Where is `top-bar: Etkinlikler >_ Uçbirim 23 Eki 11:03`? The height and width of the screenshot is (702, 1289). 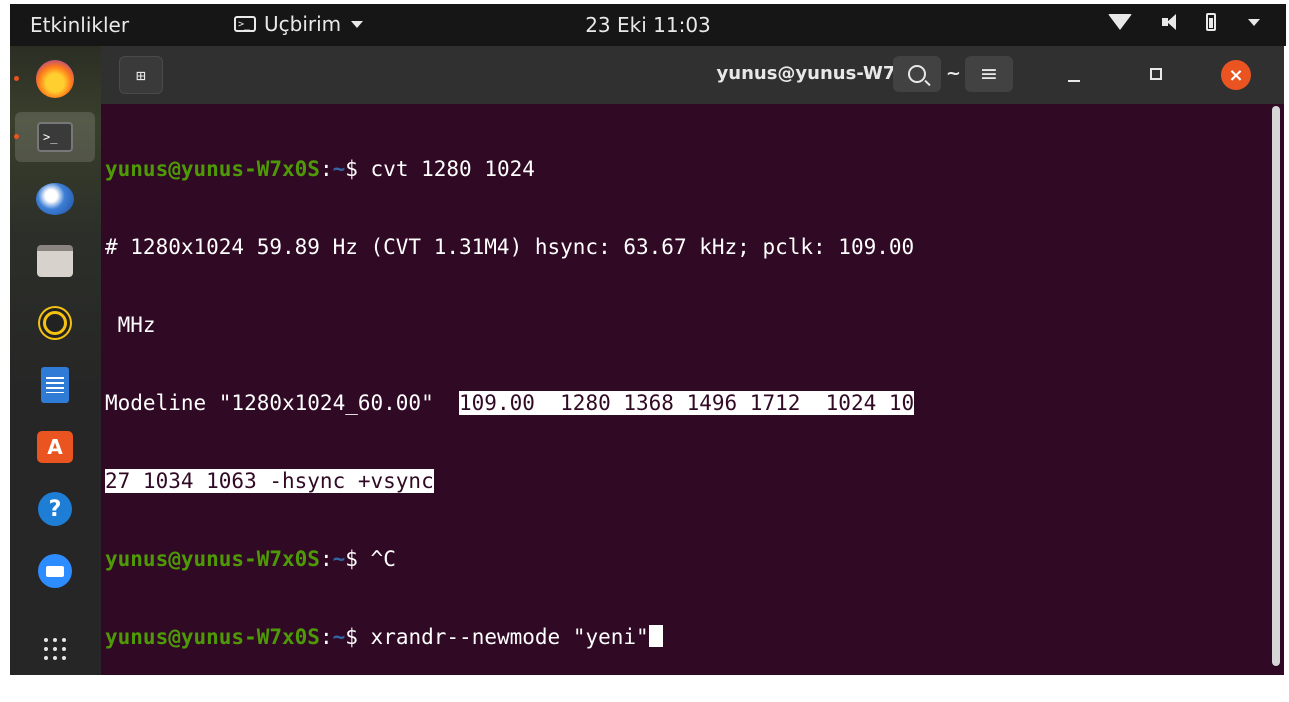 top-bar: Etkinlikler >_ Uçbirim 23 Eki 11:03 is located at coordinates (648, 25).